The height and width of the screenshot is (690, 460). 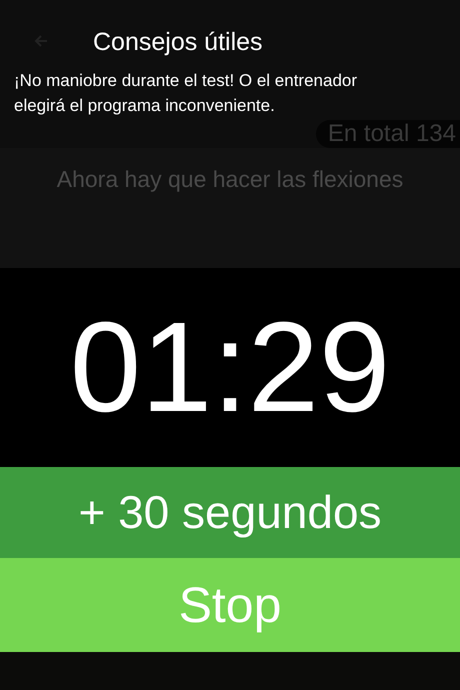 What do you see at coordinates (186, 93) in the screenshot?
I see `tip-message: ¡No maniobre durante el test! O el entrenador elegirá el programa inconveniente.` at bounding box center [186, 93].